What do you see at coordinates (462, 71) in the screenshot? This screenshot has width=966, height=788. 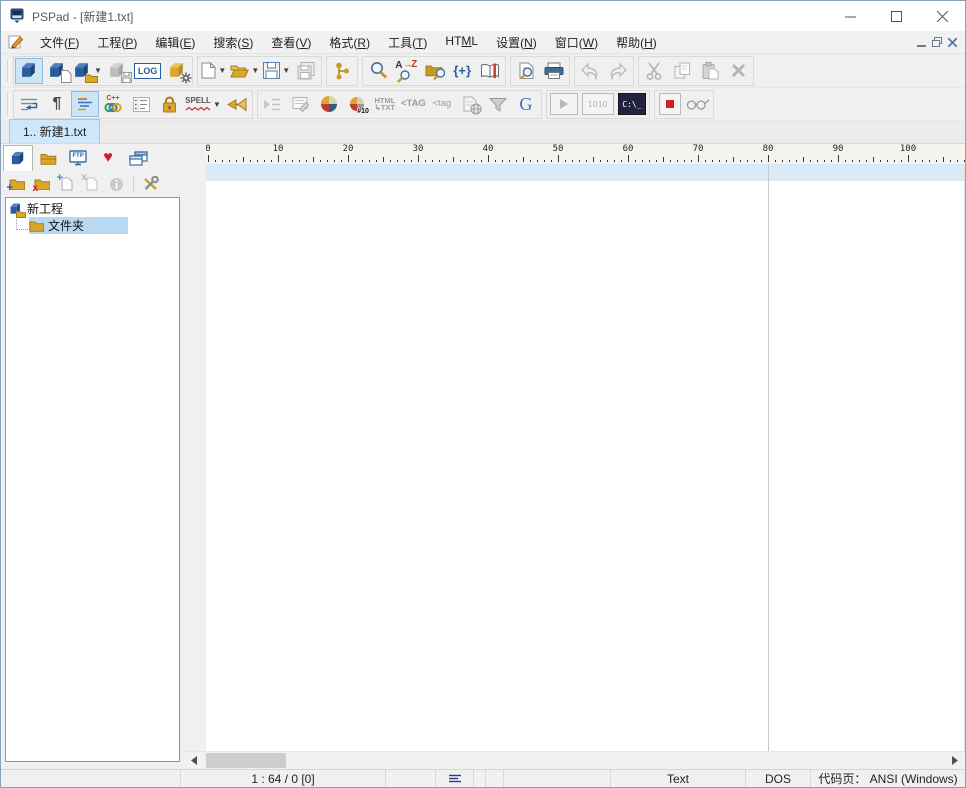 I see `goto-braces-button: {+}` at bounding box center [462, 71].